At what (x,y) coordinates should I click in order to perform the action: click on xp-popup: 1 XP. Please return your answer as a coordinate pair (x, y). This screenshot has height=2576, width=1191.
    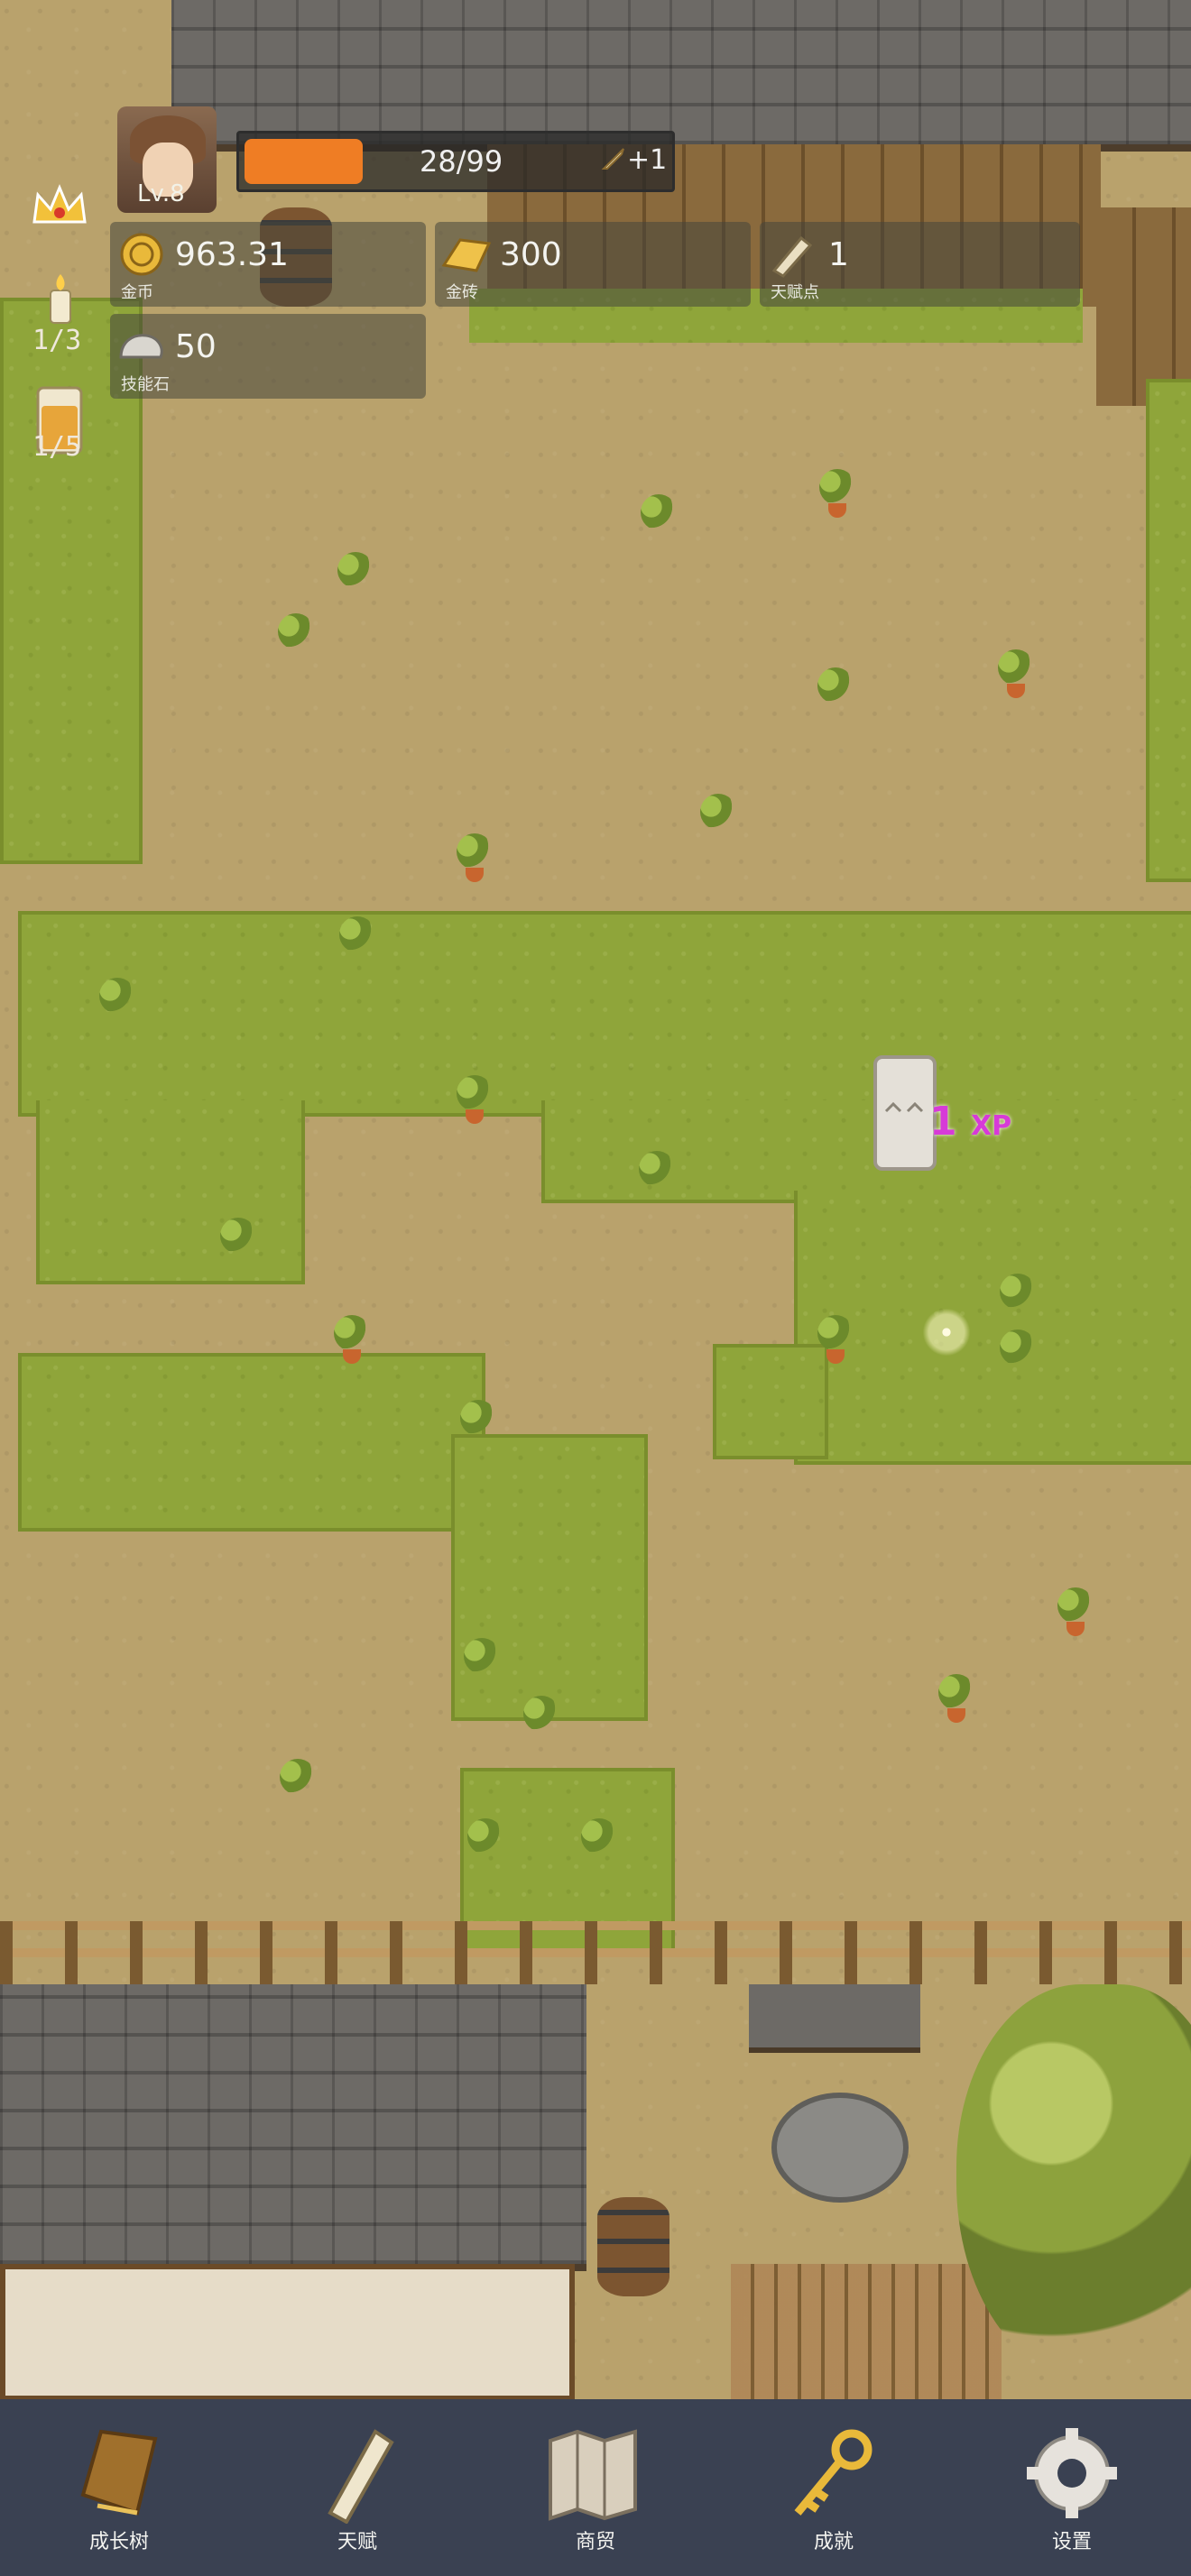
    Looking at the image, I should click on (970, 1122).